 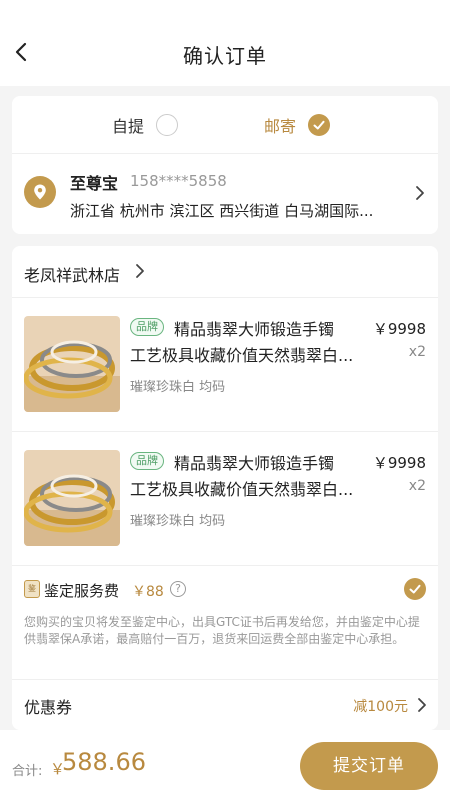 I want to click on delivery-method-selector: 自提 邮寄, so click(x=225, y=125).